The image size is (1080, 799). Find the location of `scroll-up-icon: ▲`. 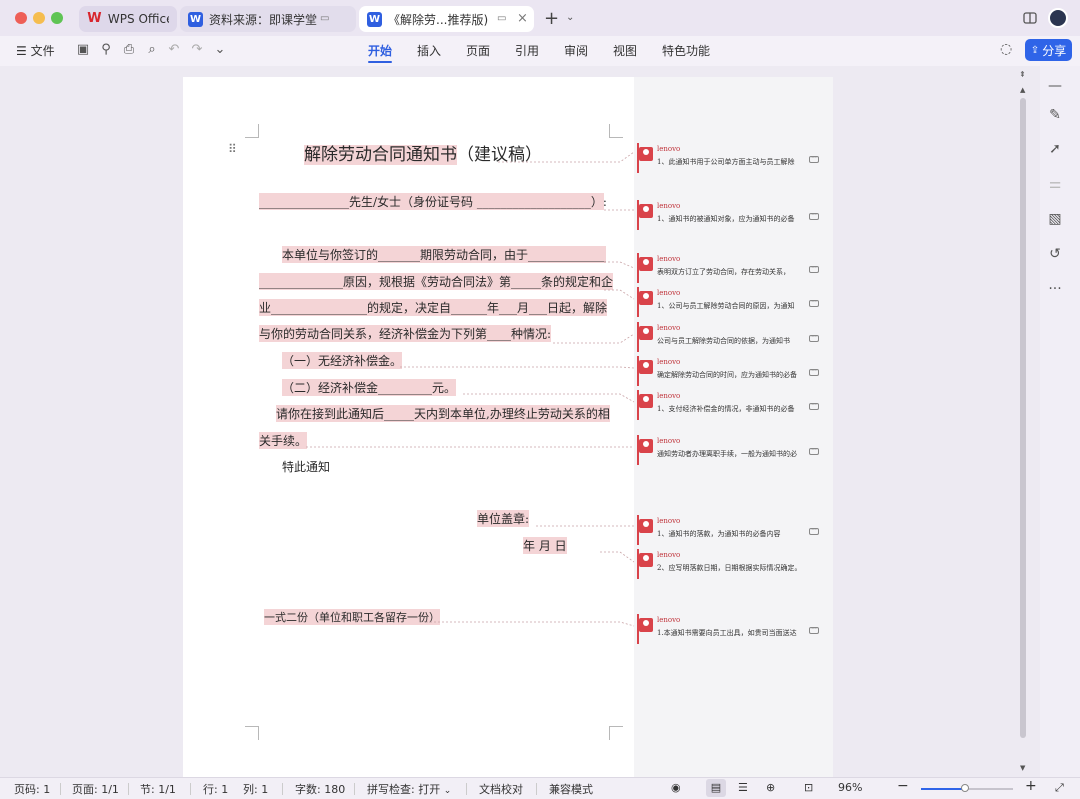

scroll-up-icon: ▲ is located at coordinates (1022, 90).